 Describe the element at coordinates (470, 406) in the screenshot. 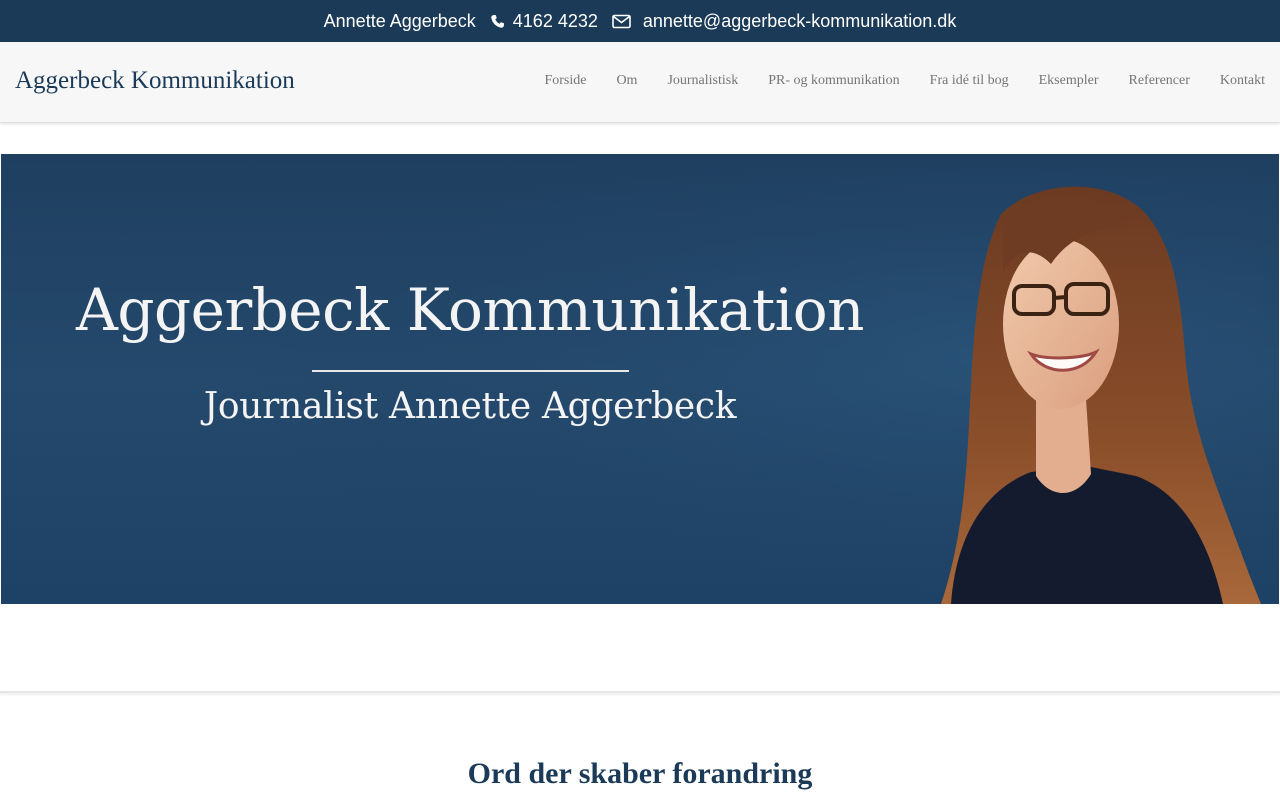

I see `hero-subtitle: Journalist Annette Aggerbeck` at that location.